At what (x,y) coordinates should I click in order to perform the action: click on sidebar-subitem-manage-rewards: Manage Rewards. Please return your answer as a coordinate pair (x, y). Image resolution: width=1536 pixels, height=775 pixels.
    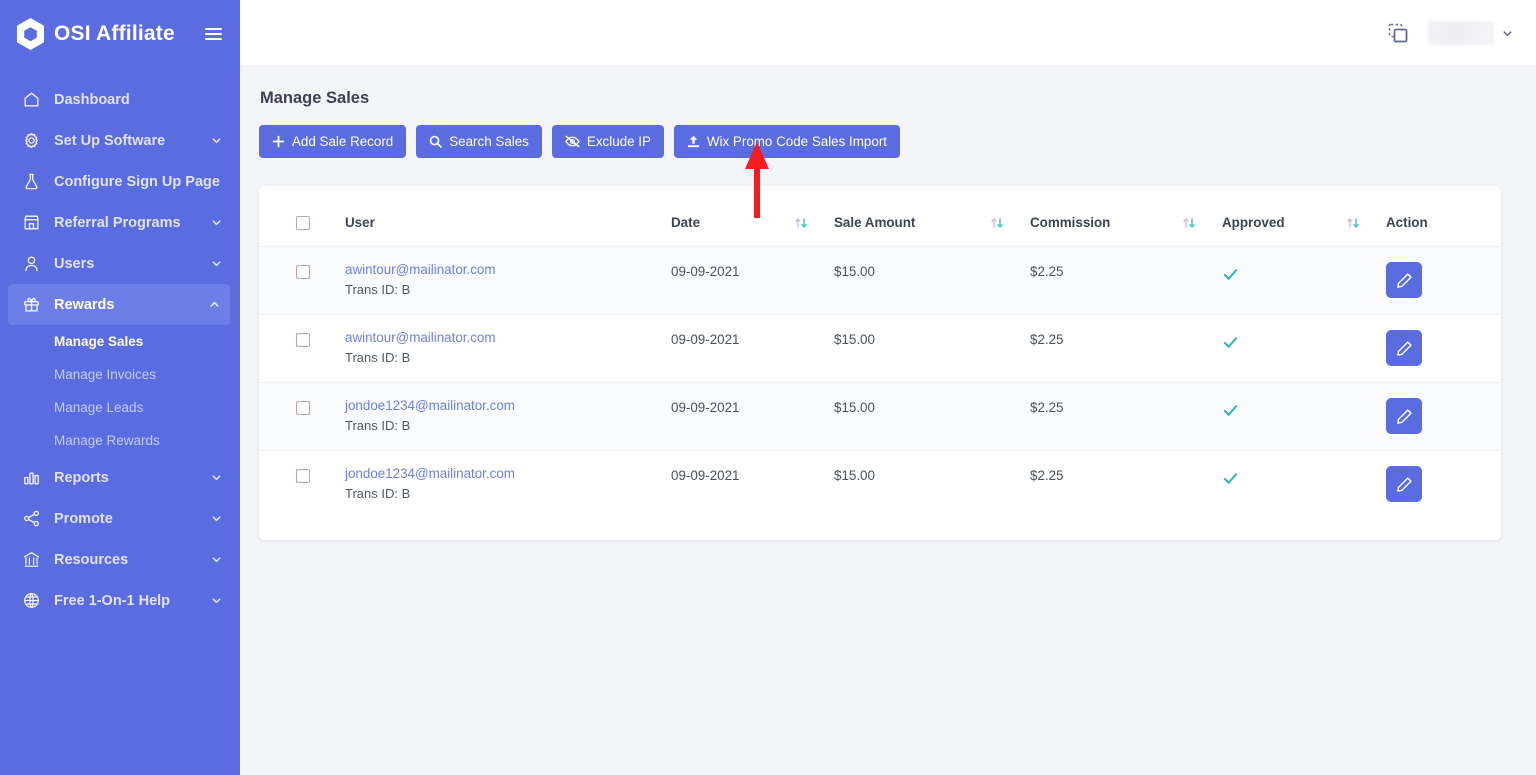
    Looking at the image, I should click on (120, 440).